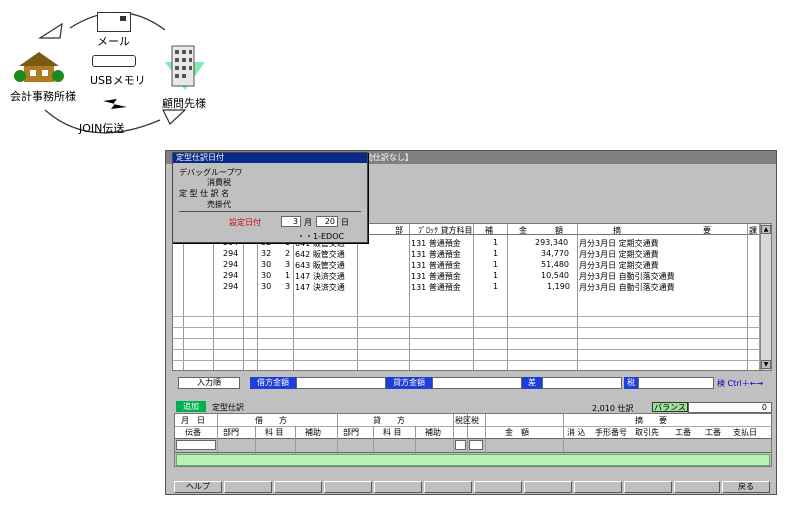 Image resolution: width=791 pixels, height=514 pixels. Describe the element at coordinates (707, 230) in the screenshot. I see `header-memo-2: 要` at that location.